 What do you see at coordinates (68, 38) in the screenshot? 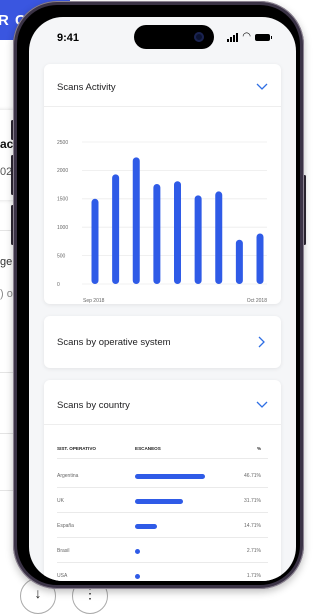
I see `status-time: 9:41` at bounding box center [68, 38].